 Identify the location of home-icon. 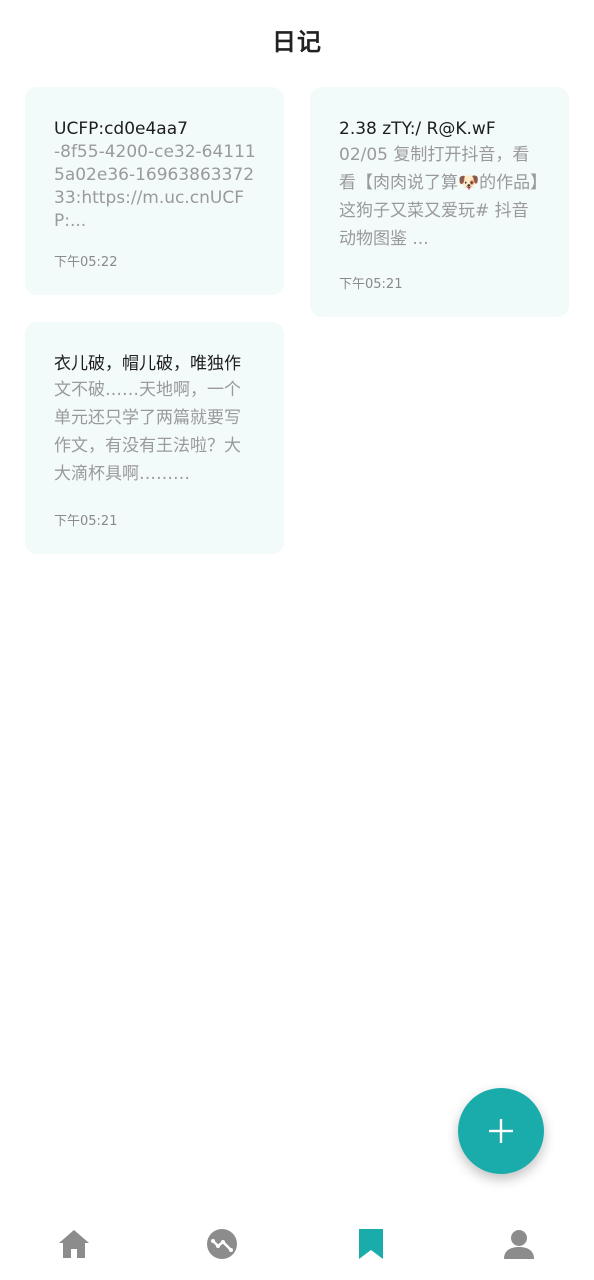
(74, 1244).